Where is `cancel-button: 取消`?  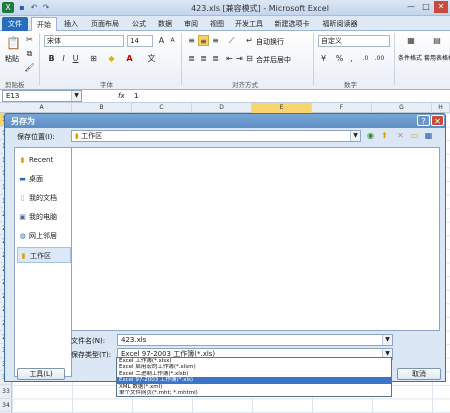
cancel-button: 取消 is located at coordinates (419, 374).